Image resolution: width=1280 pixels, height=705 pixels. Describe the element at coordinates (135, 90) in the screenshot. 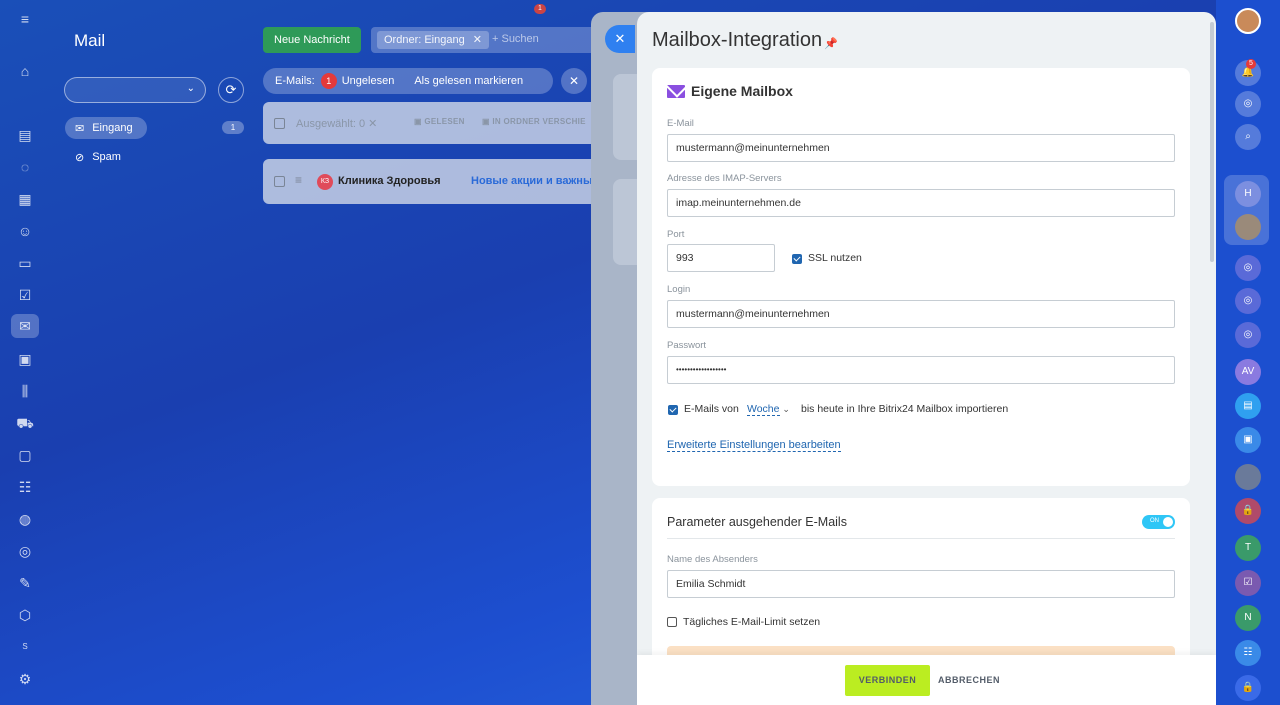

I see `mailbox-select: ⌄` at that location.